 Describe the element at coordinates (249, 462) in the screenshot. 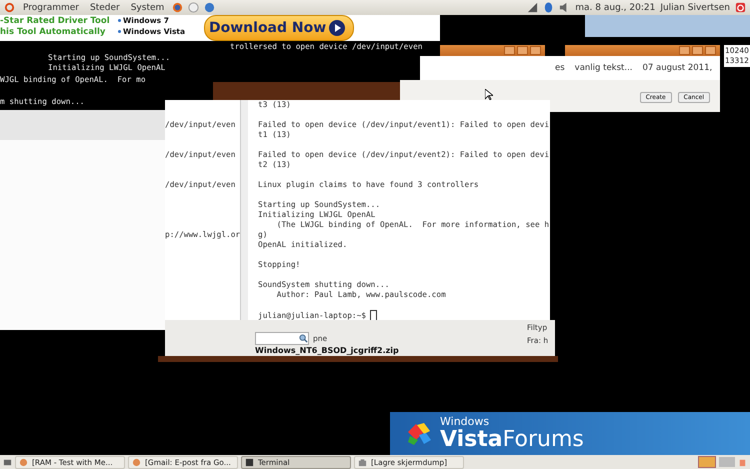

I see `terminal-icon` at that location.